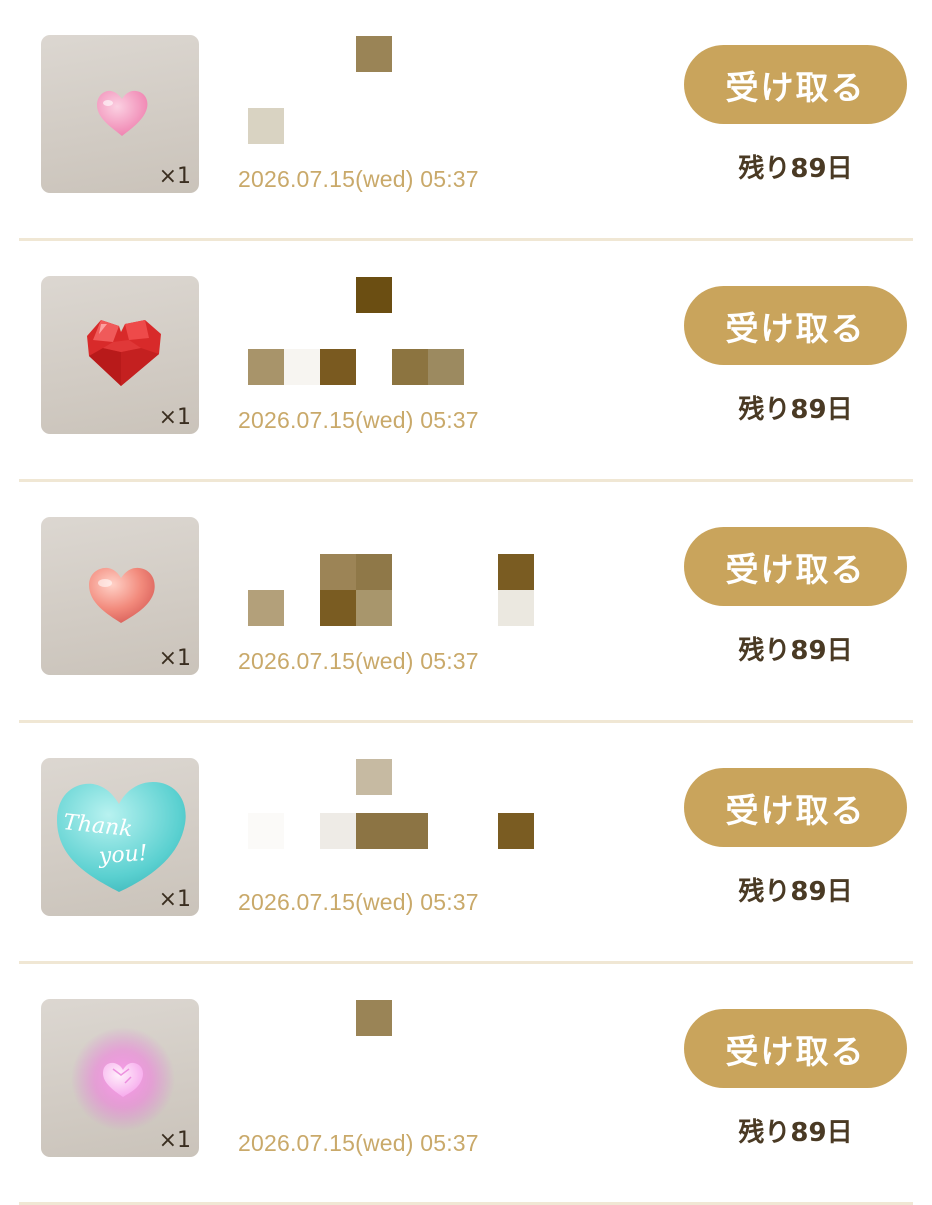  Describe the element at coordinates (122, 855) in the screenshot. I see `svg-text: you!` at that location.